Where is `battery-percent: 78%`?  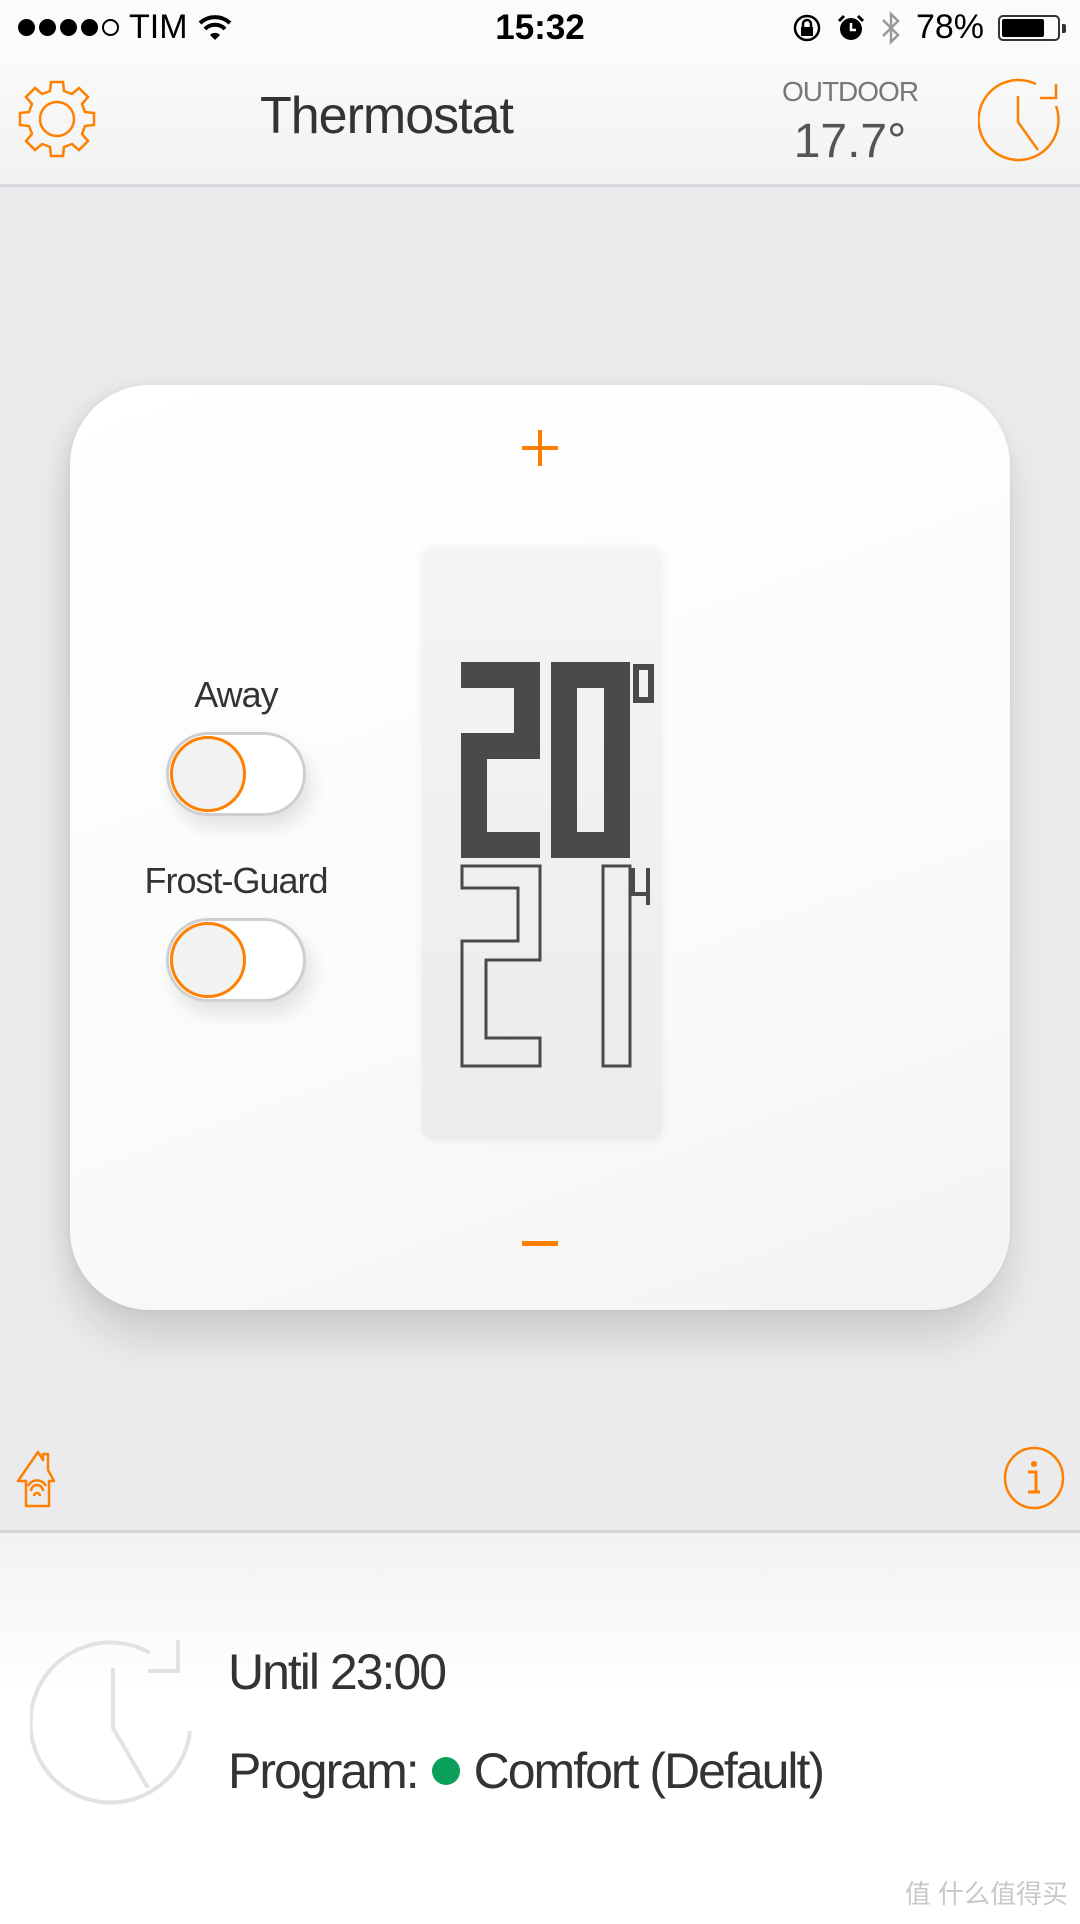 battery-percent: 78% is located at coordinates (949, 27).